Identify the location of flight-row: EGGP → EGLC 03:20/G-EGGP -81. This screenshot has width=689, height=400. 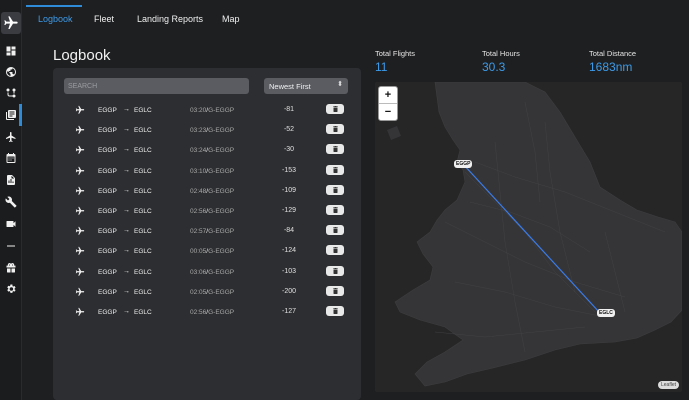
(207, 110).